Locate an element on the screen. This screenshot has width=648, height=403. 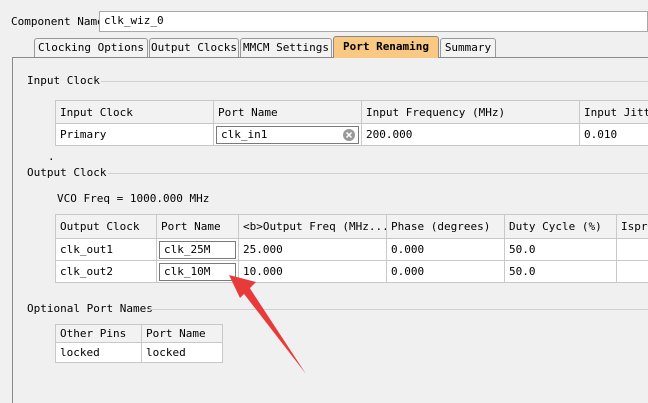
output-port-name-header: Port Name is located at coordinates (197, 226).